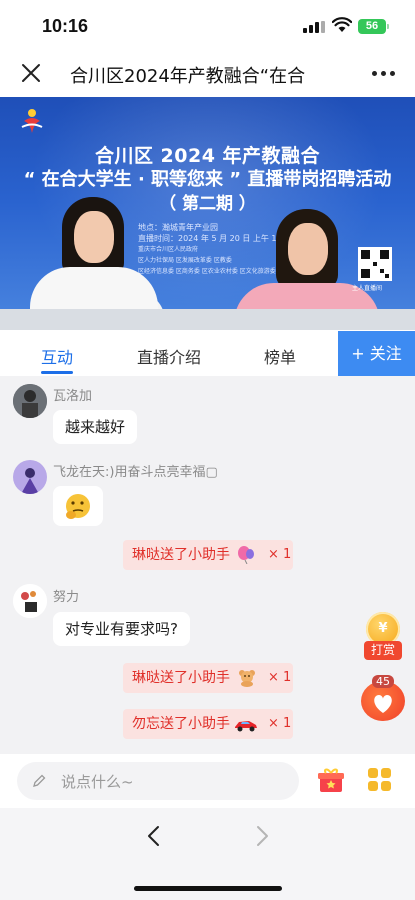  I want to click on forward-arrow-icon, so click(262, 836).